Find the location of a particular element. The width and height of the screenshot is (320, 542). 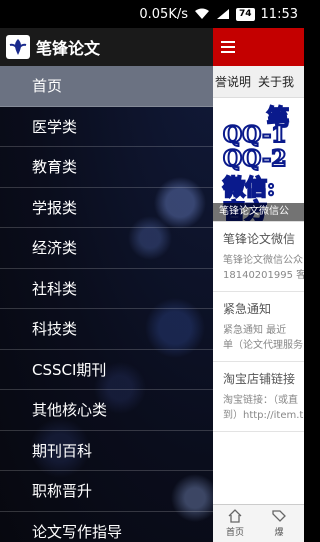

list-item-line: 单（论文代理服务 is located at coordinates (263, 345).